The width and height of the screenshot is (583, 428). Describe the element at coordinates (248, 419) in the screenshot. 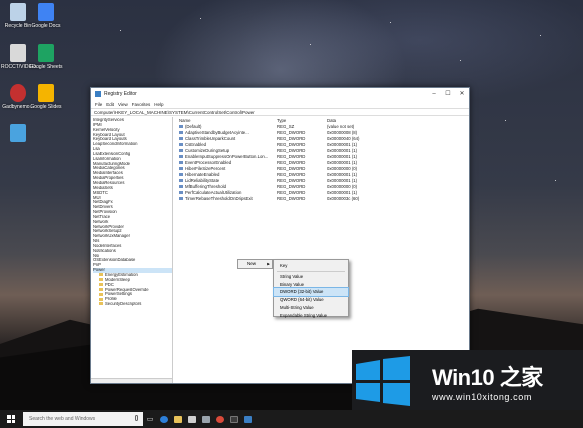

I see `registry-taskbar-icon` at that location.